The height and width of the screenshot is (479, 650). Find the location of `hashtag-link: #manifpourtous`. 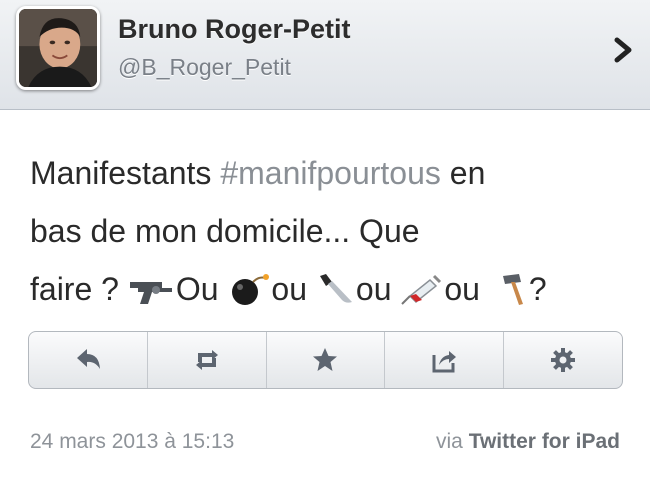

hashtag-link: #manifpourtous is located at coordinates (330, 173).